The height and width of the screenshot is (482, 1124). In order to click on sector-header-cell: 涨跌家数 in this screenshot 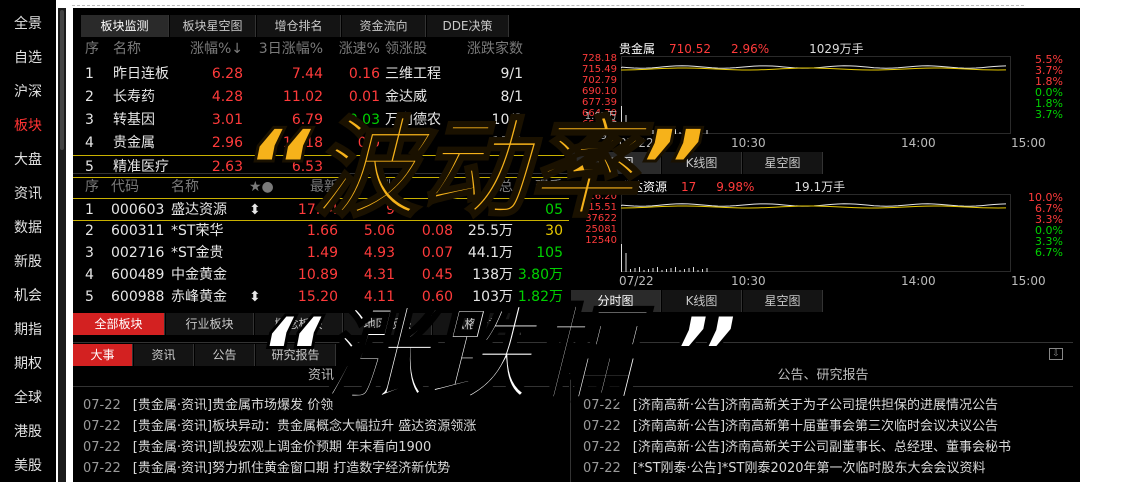, I will do `click(493, 49)`.